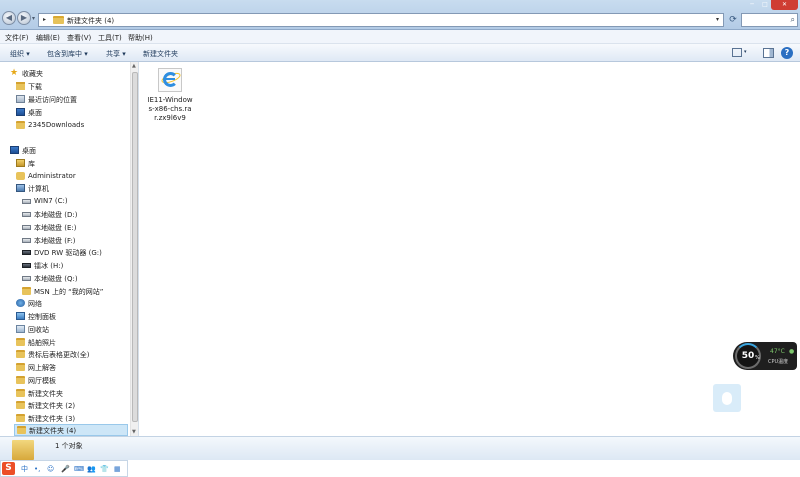  I want to click on menu-file: 文件(F), so click(17, 38).